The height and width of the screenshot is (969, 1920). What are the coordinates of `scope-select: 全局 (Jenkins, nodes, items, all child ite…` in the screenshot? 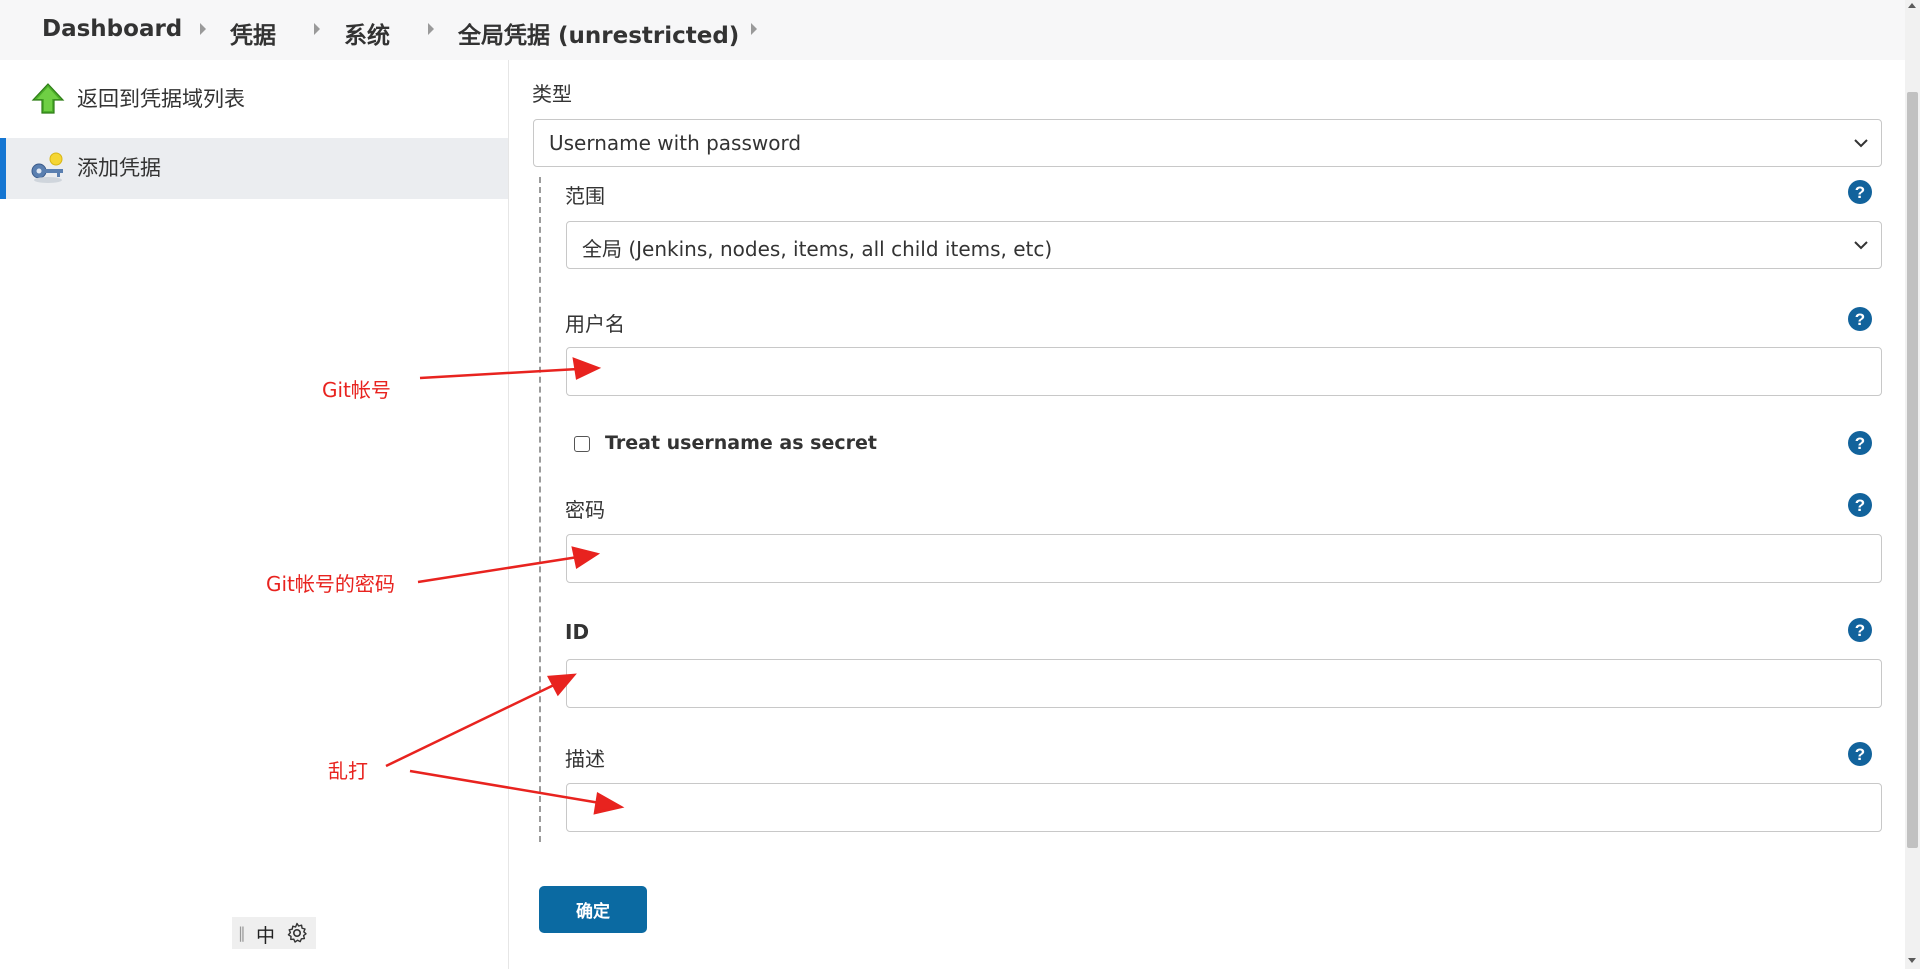 It's located at (1224, 245).